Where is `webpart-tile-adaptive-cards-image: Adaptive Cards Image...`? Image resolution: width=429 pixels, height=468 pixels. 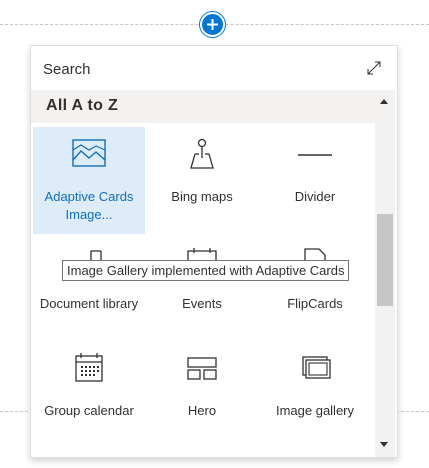 webpart-tile-adaptive-cards-image: Adaptive Cards Image... is located at coordinates (89, 180).